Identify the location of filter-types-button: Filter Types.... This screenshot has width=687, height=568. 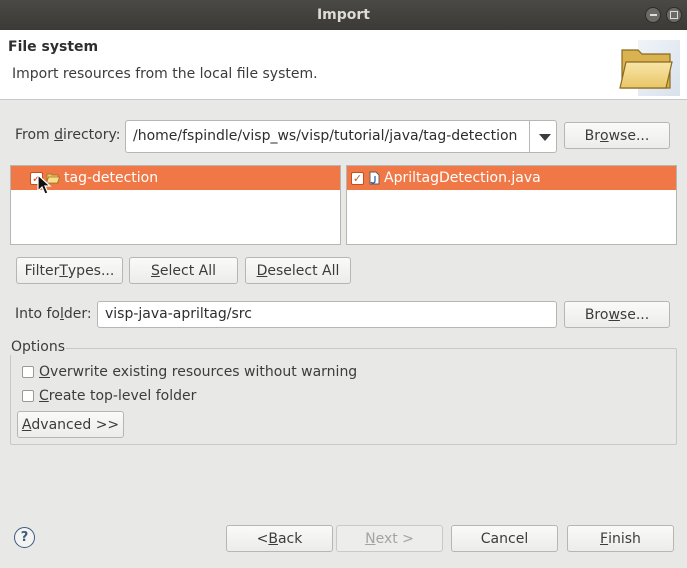
(69, 270).